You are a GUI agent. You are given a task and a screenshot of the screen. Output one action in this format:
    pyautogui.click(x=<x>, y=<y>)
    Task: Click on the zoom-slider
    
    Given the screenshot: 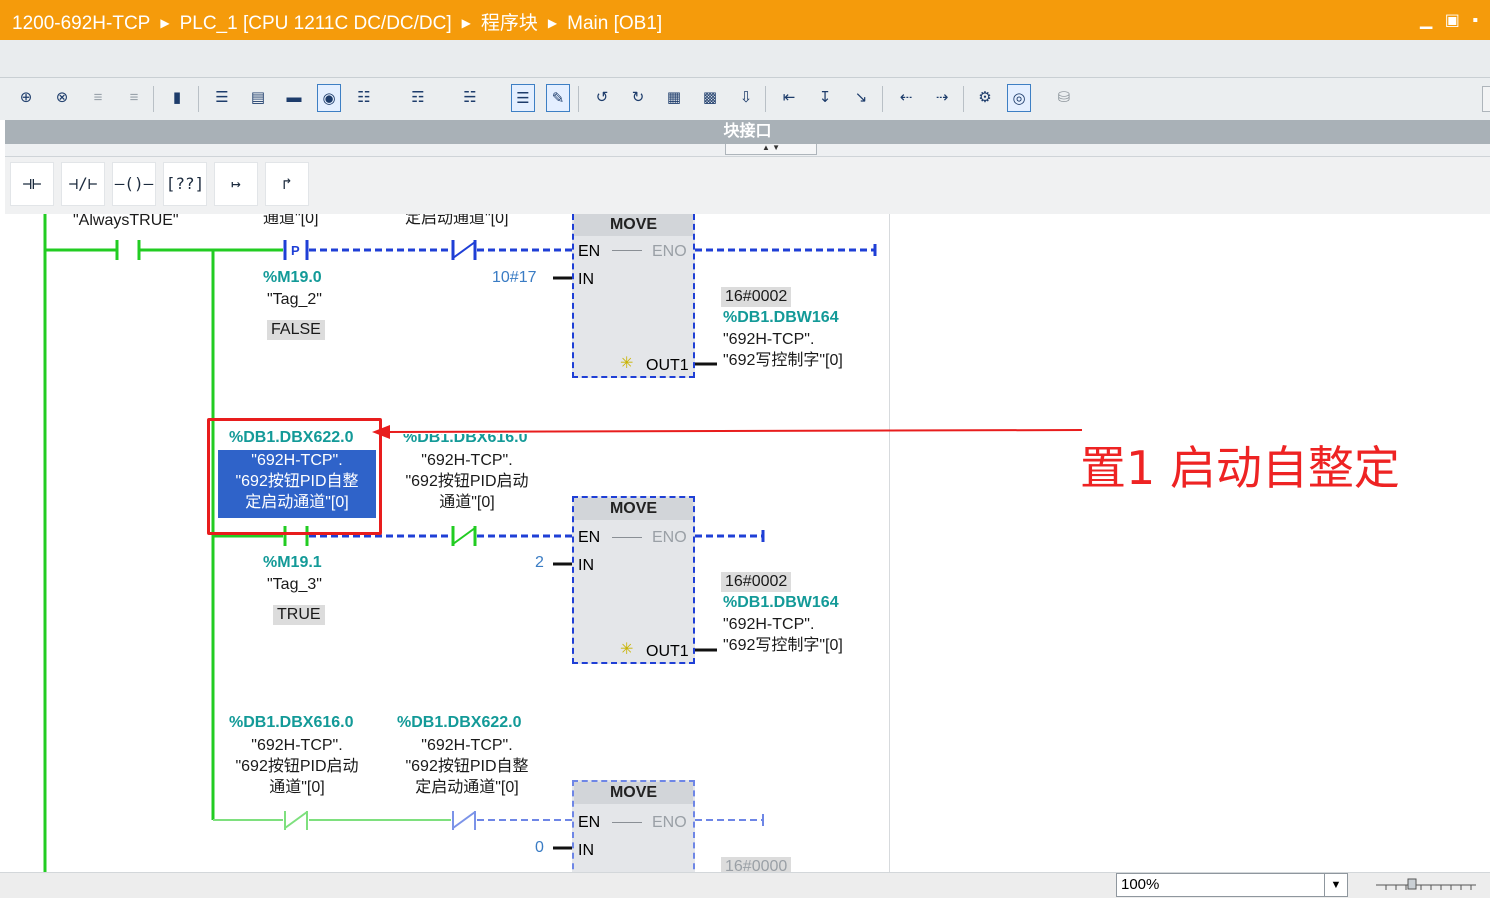 What is the action you would take?
    pyautogui.click(x=1426, y=885)
    